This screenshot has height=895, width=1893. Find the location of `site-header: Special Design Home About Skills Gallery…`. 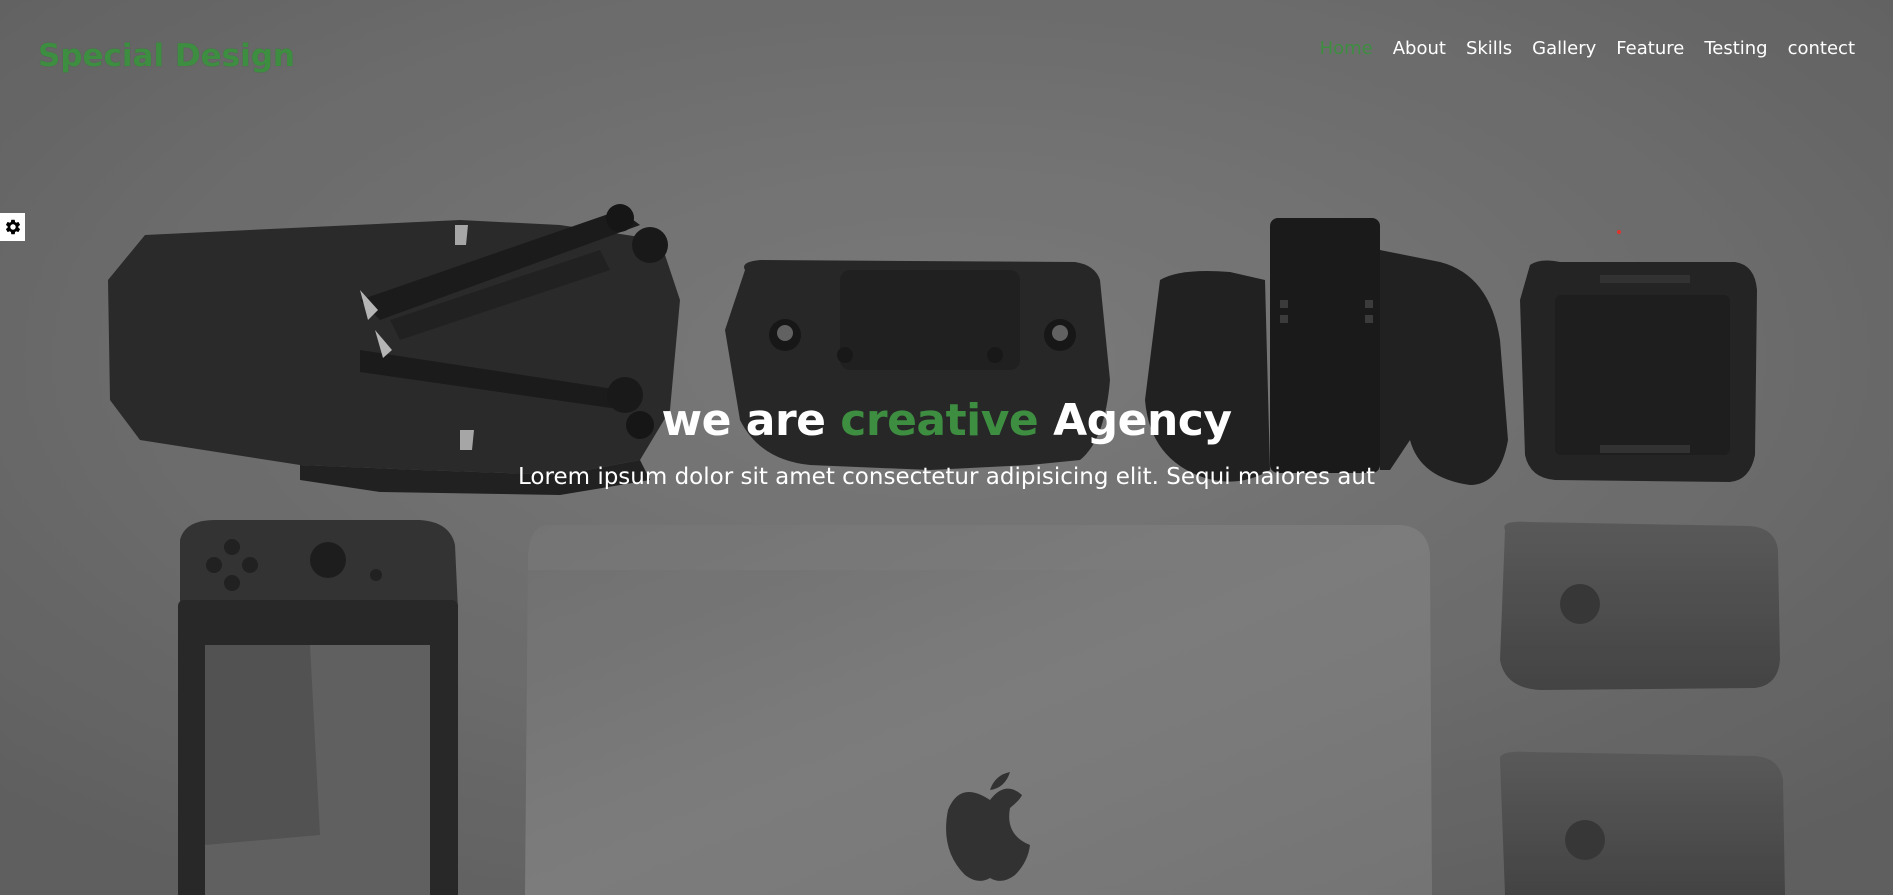

site-header: Special Design Home About Skills Gallery… is located at coordinates (946, 55).